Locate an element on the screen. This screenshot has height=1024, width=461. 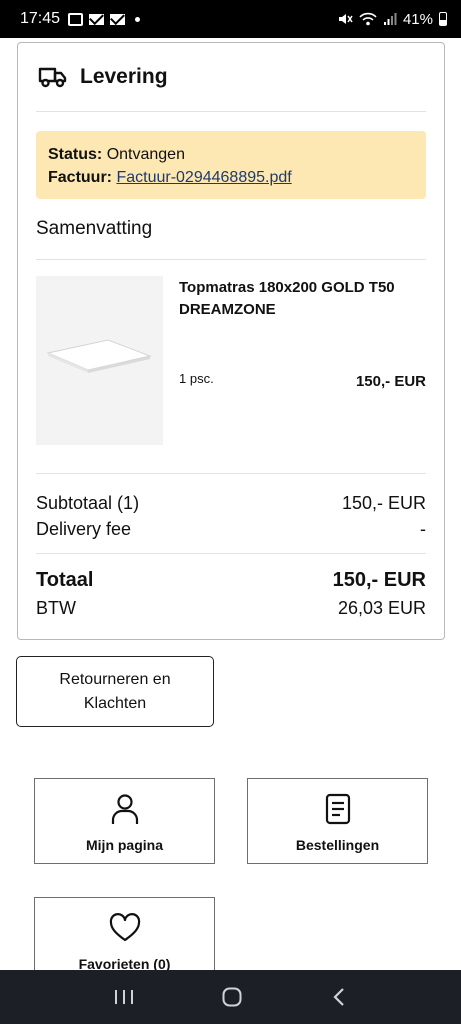
signal-icon is located at coordinates (390, 19).